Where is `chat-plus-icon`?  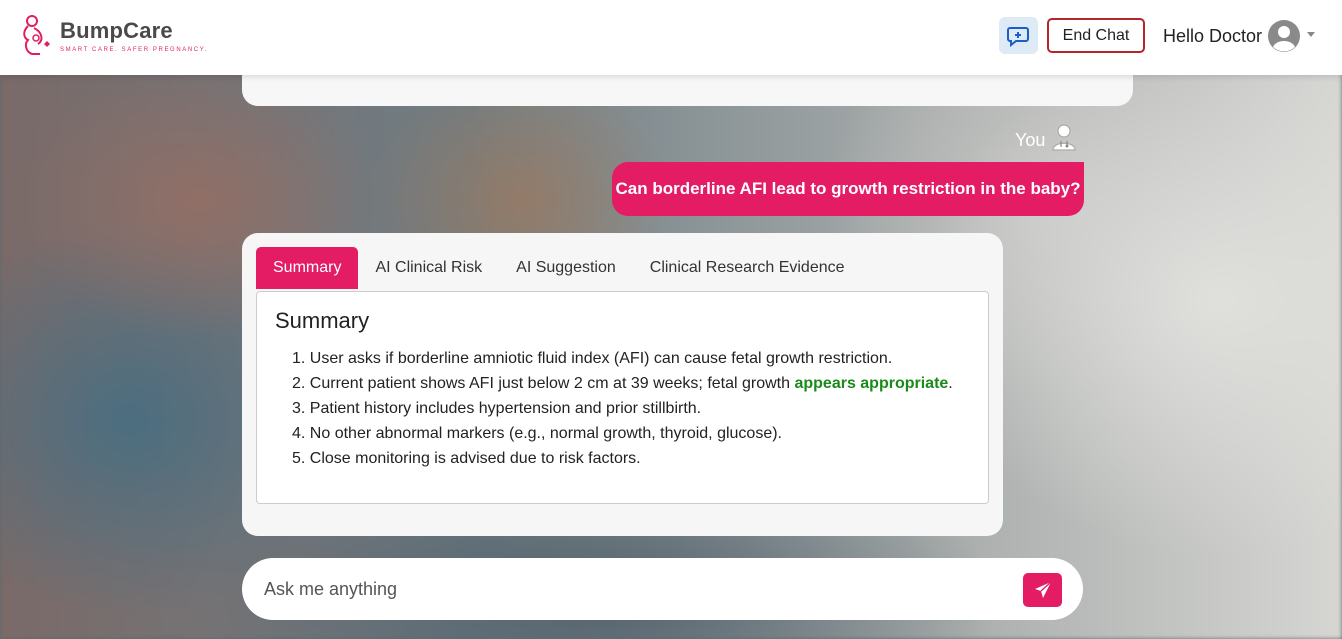
chat-plus-icon is located at coordinates (1017, 36).